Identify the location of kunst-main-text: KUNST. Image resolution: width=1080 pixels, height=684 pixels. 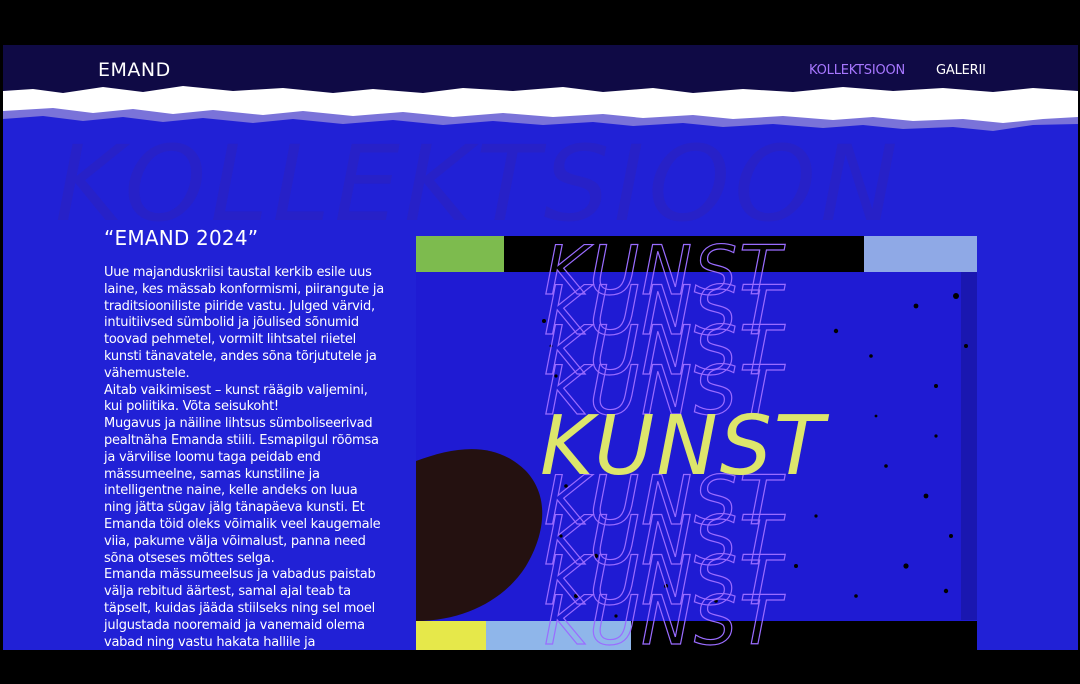
(683, 446).